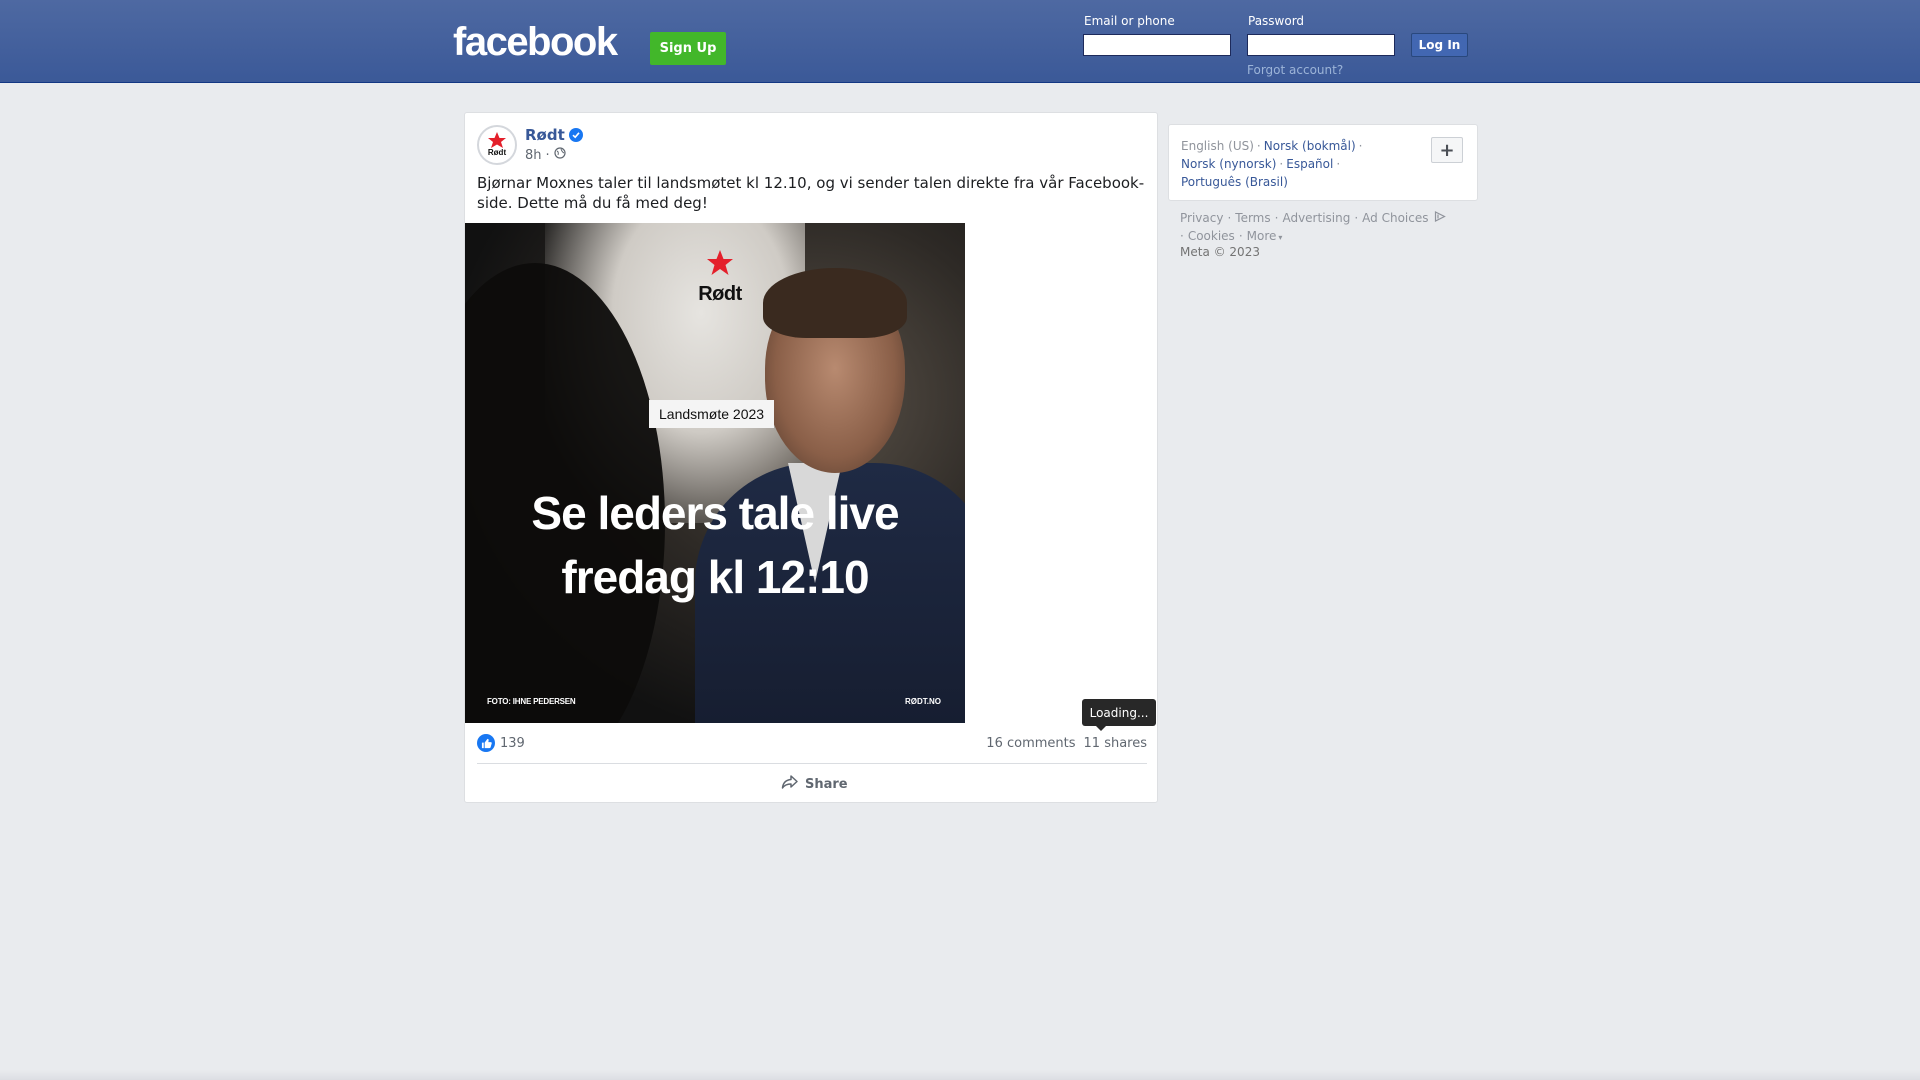 Image resolution: width=1920 pixels, height=1080 pixels. What do you see at coordinates (1228, 164) in the screenshot?
I see `language-norsk-nynorsk: Norsk (nynorsk)` at bounding box center [1228, 164].